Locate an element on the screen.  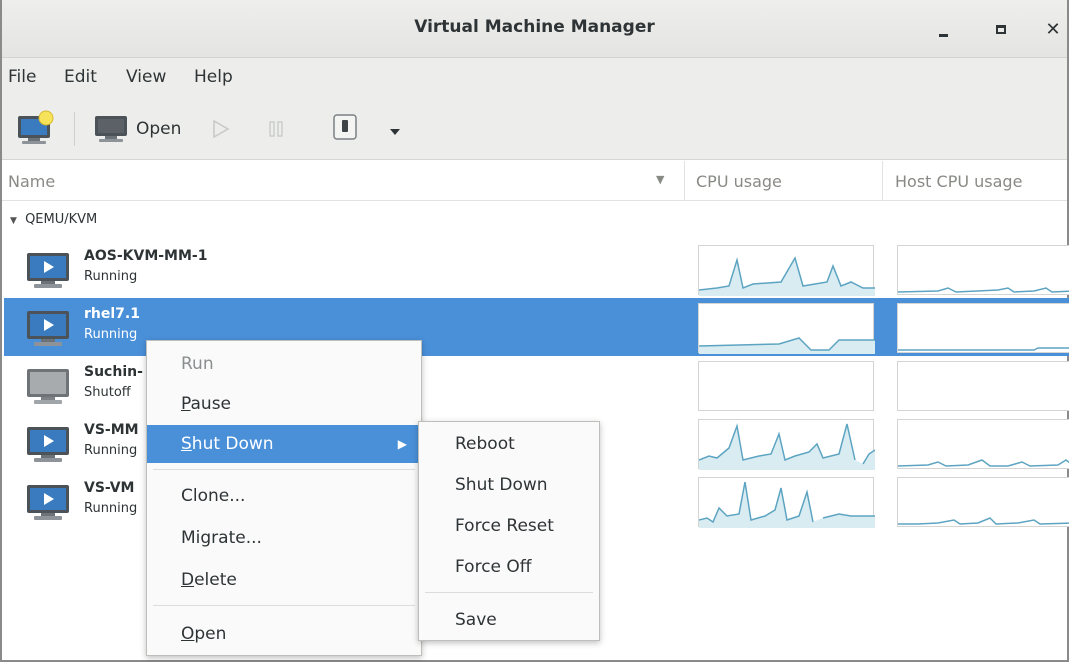
column-header: Name ▼ CPU usage Host CPU usage is located at coordinates (534, 181).